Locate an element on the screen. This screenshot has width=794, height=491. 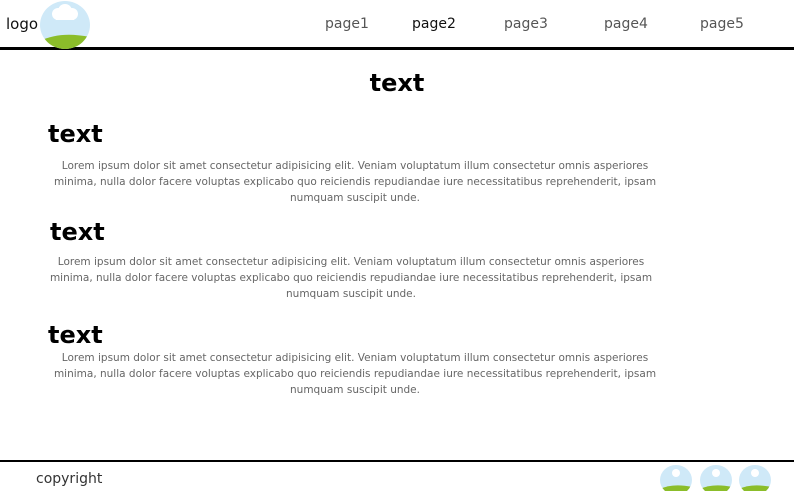
nav-link-page5: page5 is located at coordinates (722, 24).